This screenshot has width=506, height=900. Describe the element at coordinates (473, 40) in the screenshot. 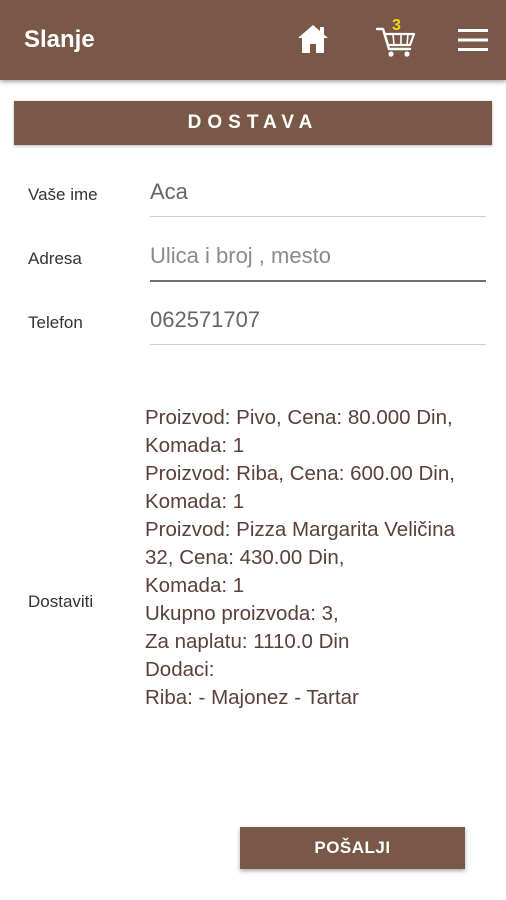

I see `menu-icon` at that location.